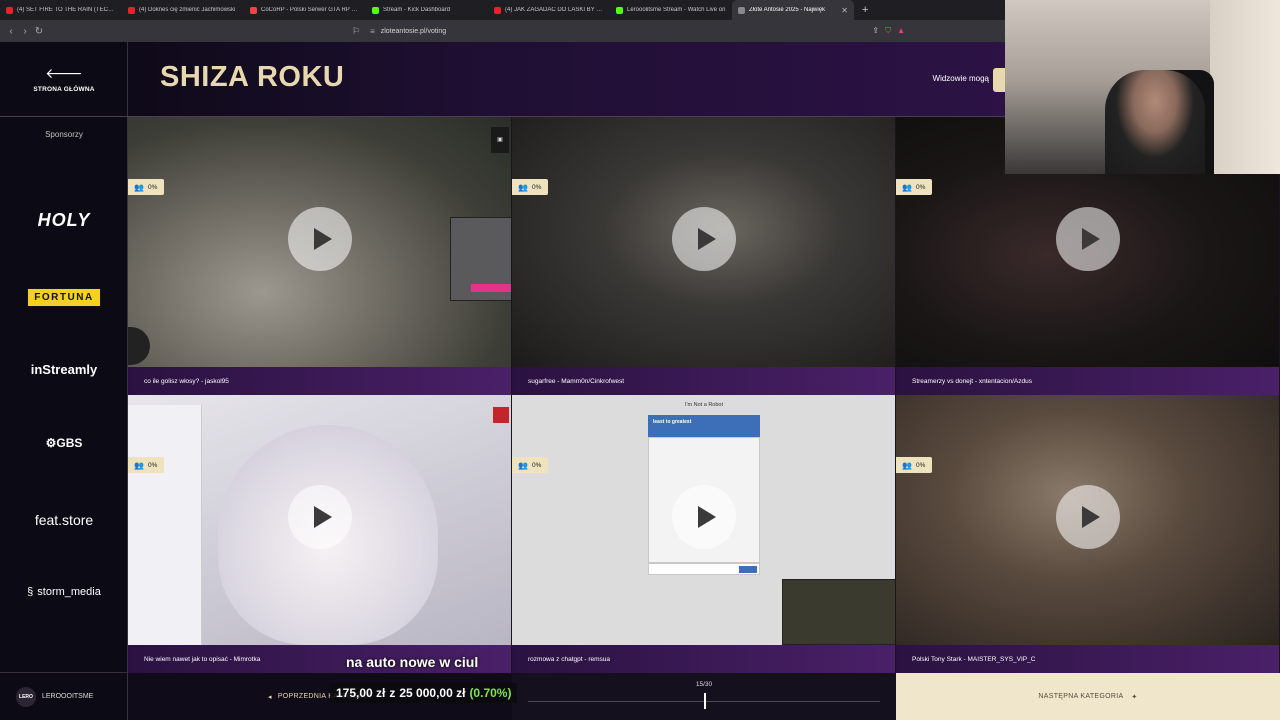 The image size is (1280, 720). I want to click on back-icon: ‹, so click(11, 31).